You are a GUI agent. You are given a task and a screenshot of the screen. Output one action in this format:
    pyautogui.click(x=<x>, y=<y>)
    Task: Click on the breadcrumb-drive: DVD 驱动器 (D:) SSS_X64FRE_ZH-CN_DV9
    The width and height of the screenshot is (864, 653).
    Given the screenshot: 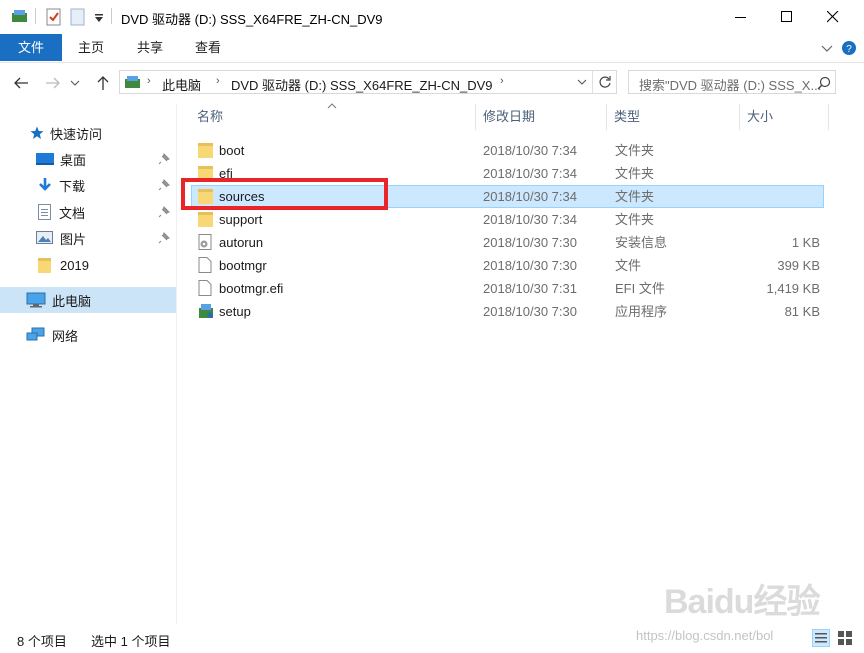 What is the action you would take?
    pyautogui.click(x=362, y=84)
    